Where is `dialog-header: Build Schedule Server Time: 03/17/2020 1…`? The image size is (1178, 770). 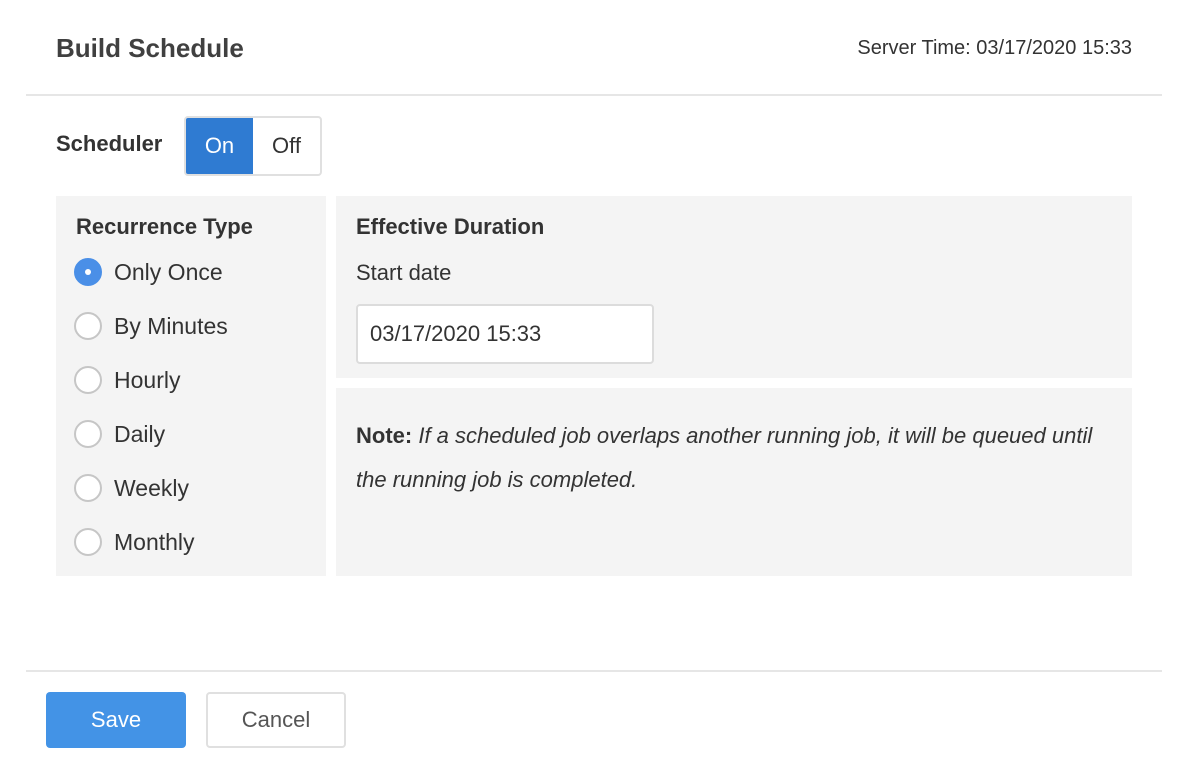 dialog-header: Build Schedule Server Time: 03/17/2020 1… is located at coordinates (594, 48).